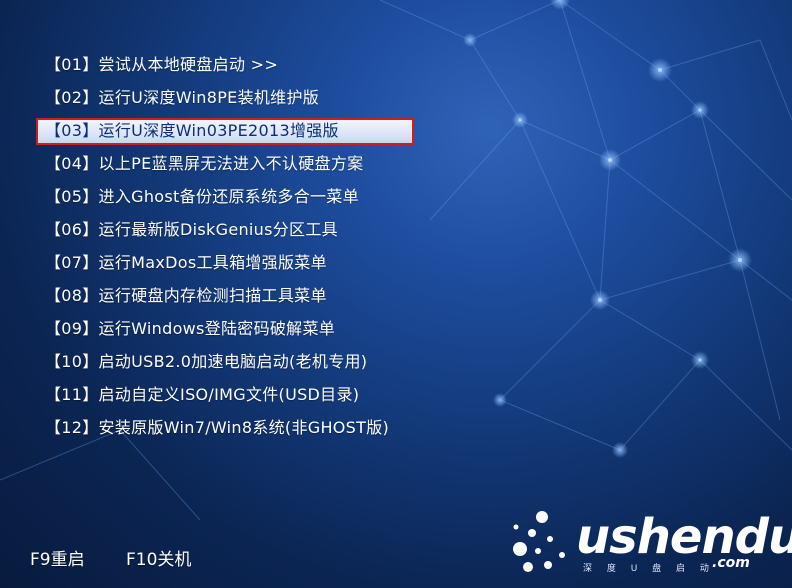 This screenshot has height=588, width=792. I want to click on menu-item-02: 【02】运行U深度Win8PE装机维护版, so click(255, 100).